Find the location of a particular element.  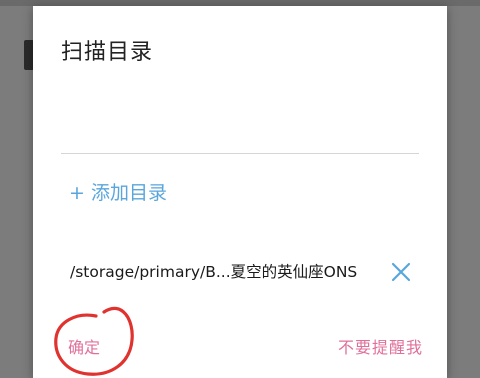

close-icon is located at coordinates (401, 272).